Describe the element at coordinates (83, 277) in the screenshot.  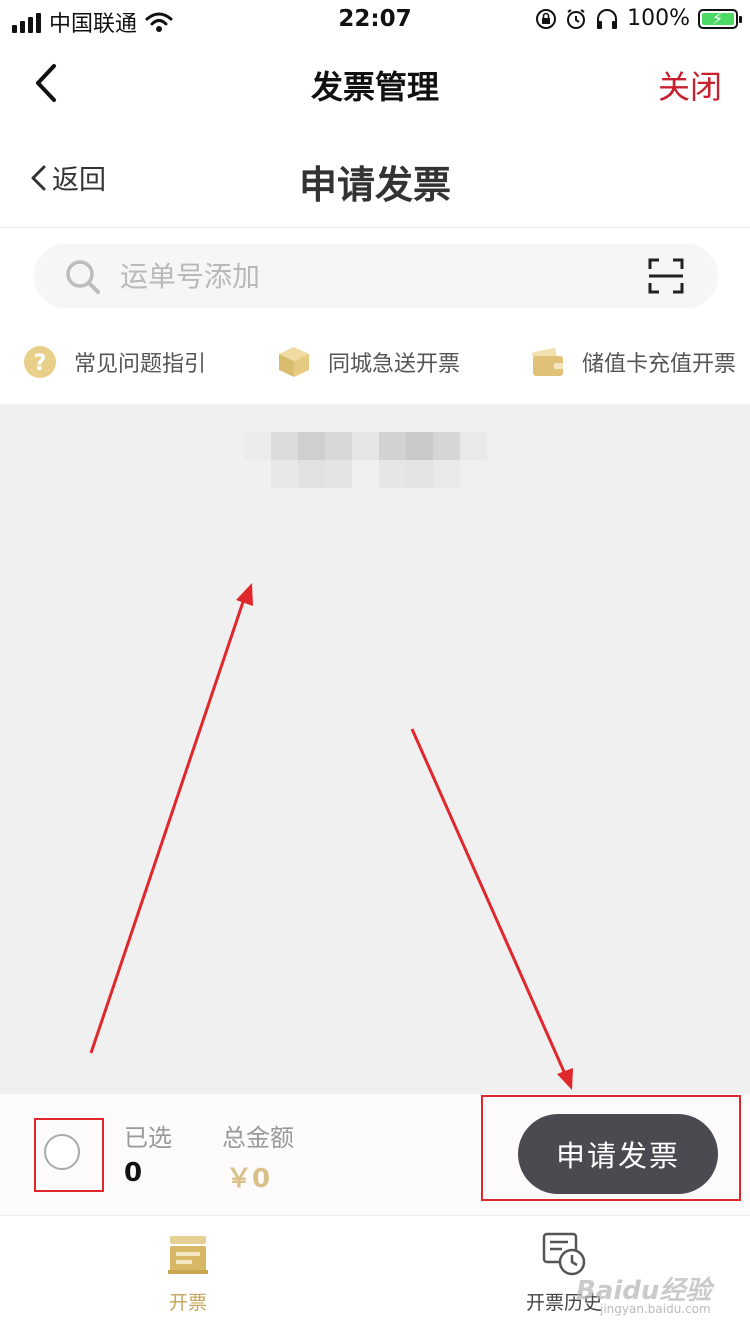
I see `search-icon` at that location.